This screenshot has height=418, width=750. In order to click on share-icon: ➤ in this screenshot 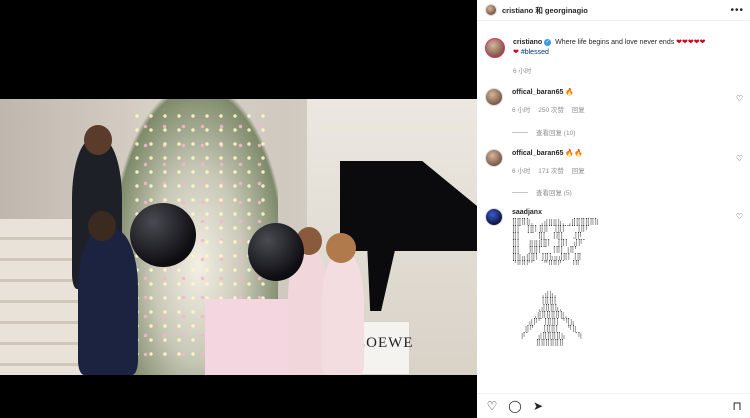, I will do `click(538, 406)`.